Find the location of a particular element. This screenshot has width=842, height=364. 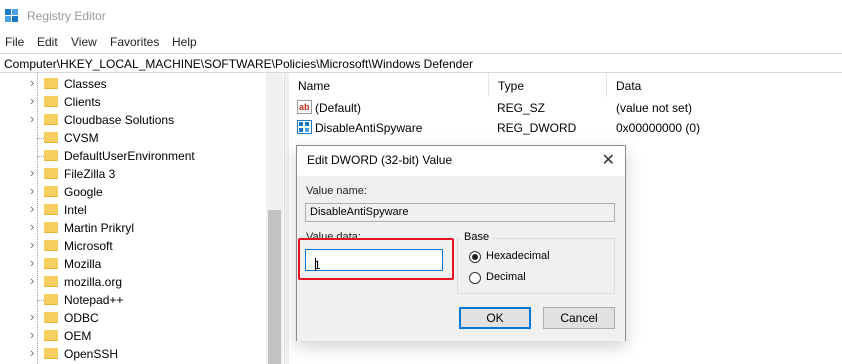

string-value-icon: ab is located at coordinates (304, 107).